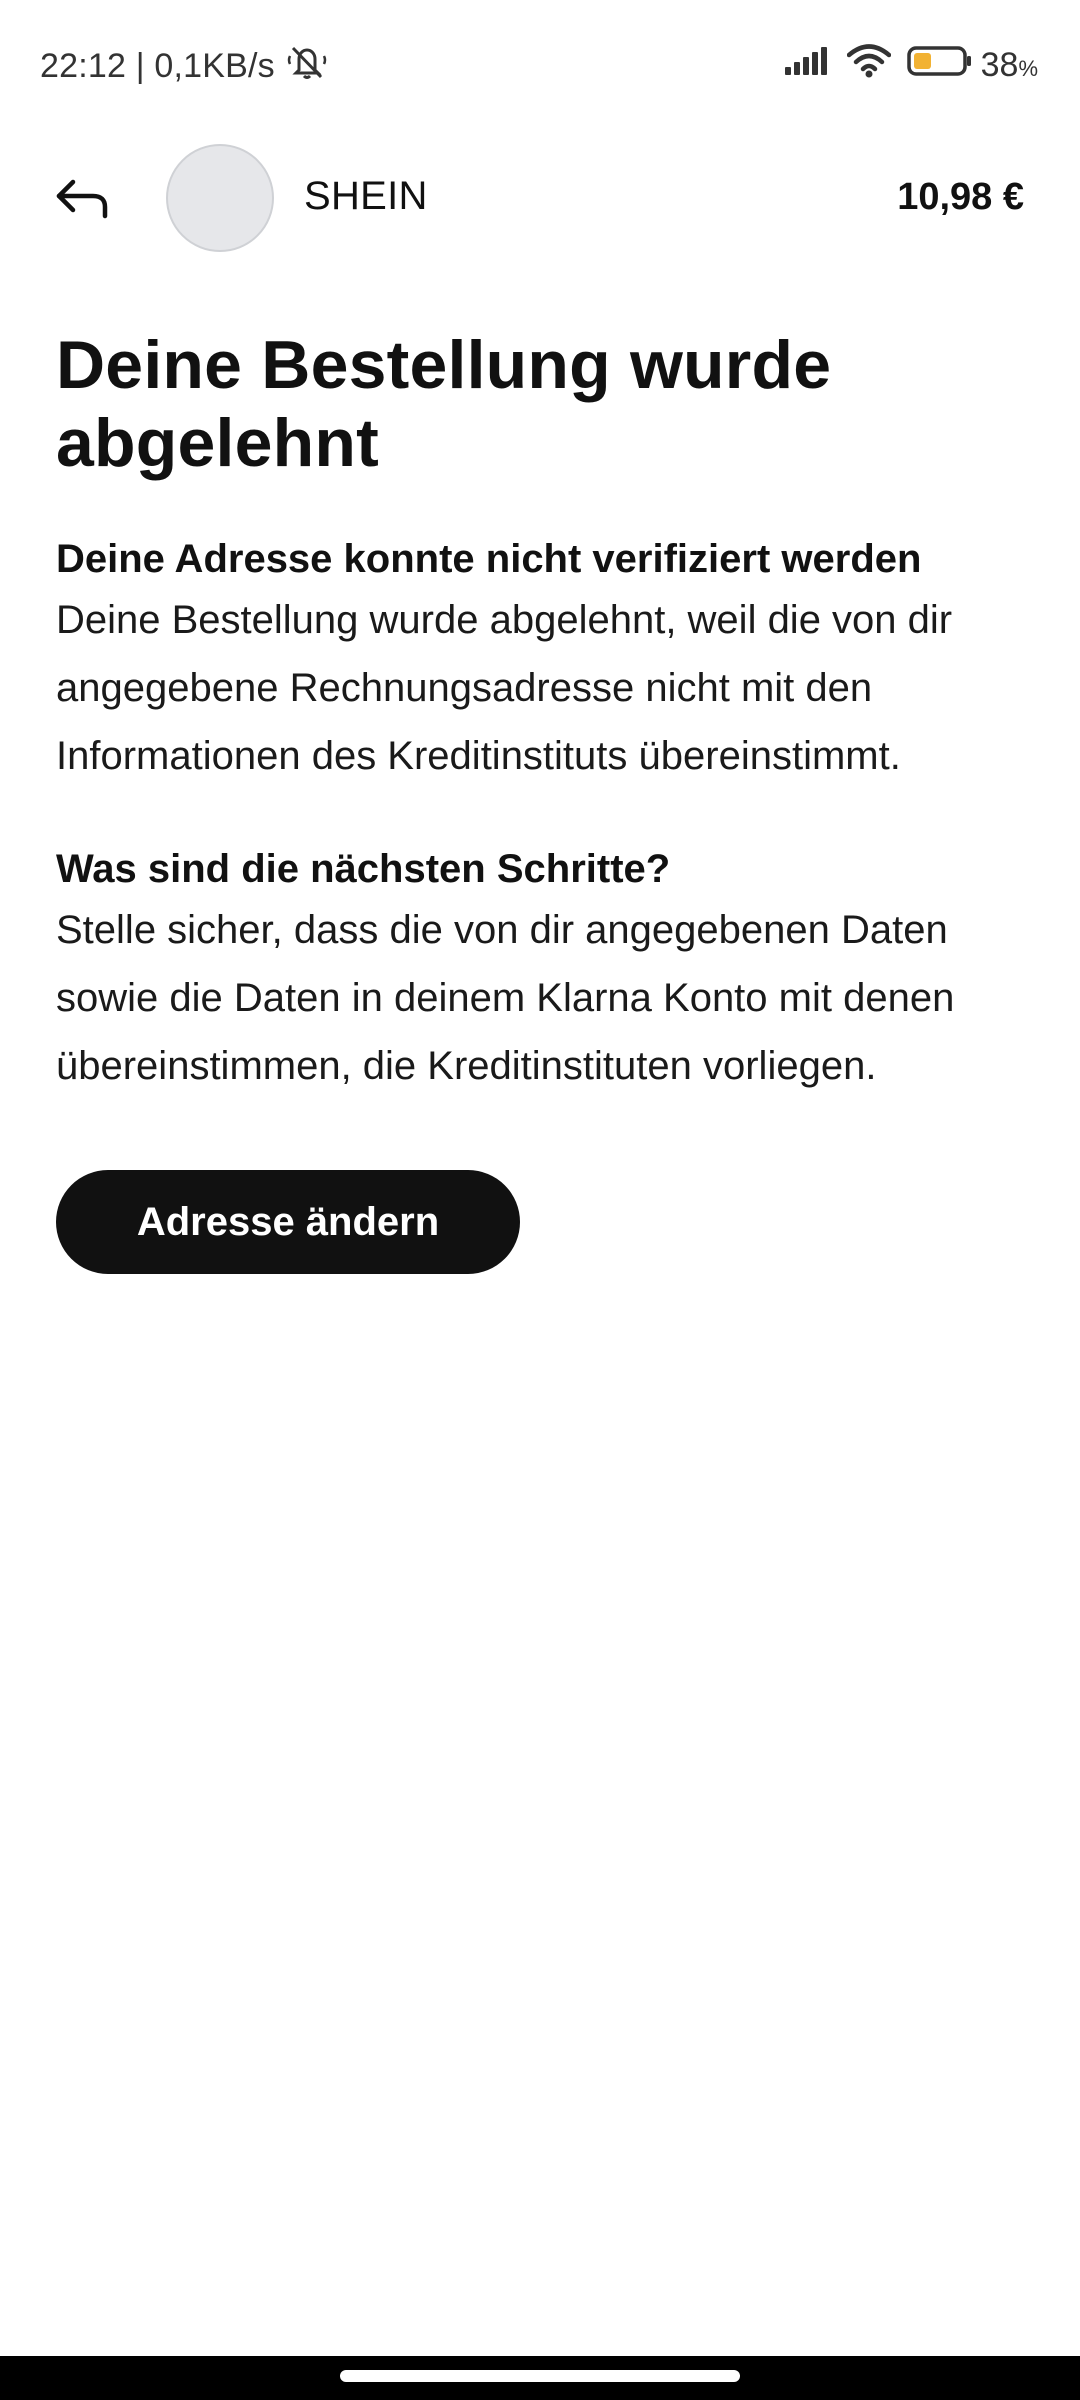 The width and height of the screenshot is (1080, 2400). What do you see at coordinates (939, 65) in the screenshot?
I see `battery-icon` at bounding box center [939, 65].